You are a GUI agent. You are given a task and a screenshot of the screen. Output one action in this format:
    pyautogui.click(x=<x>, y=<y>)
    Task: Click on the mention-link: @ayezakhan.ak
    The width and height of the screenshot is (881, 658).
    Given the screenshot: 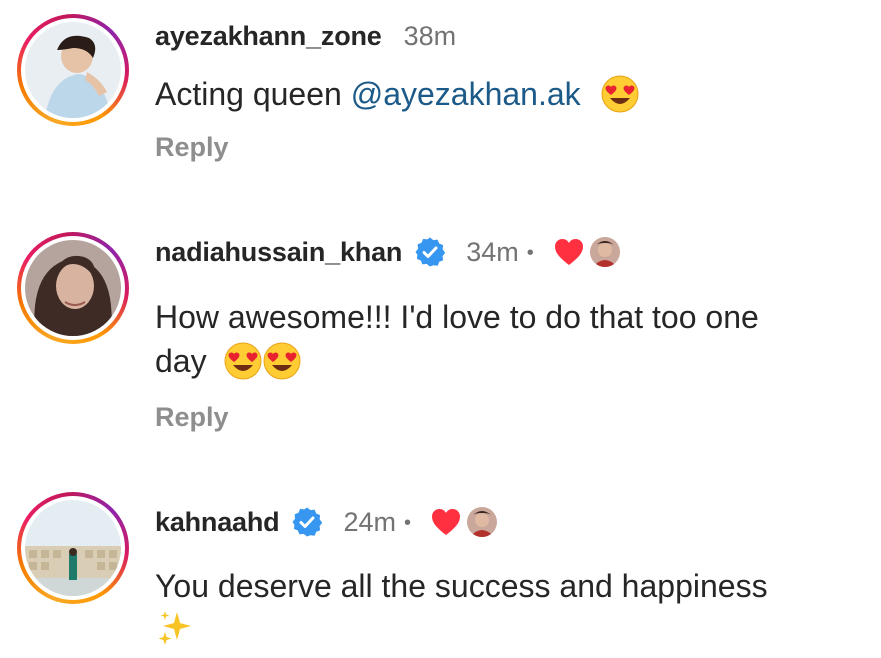 What is the action you would take?
    pyautogui.click(x=466, y=94)
    